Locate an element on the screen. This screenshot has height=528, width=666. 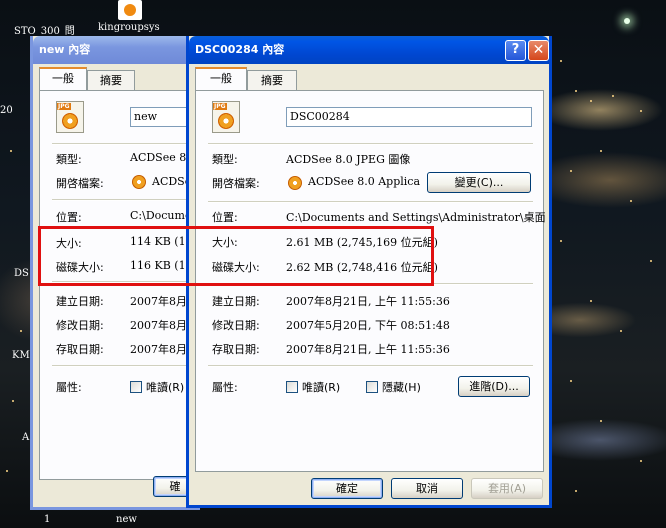
cancel-button: 取消 is located at coordinates (427, 488).